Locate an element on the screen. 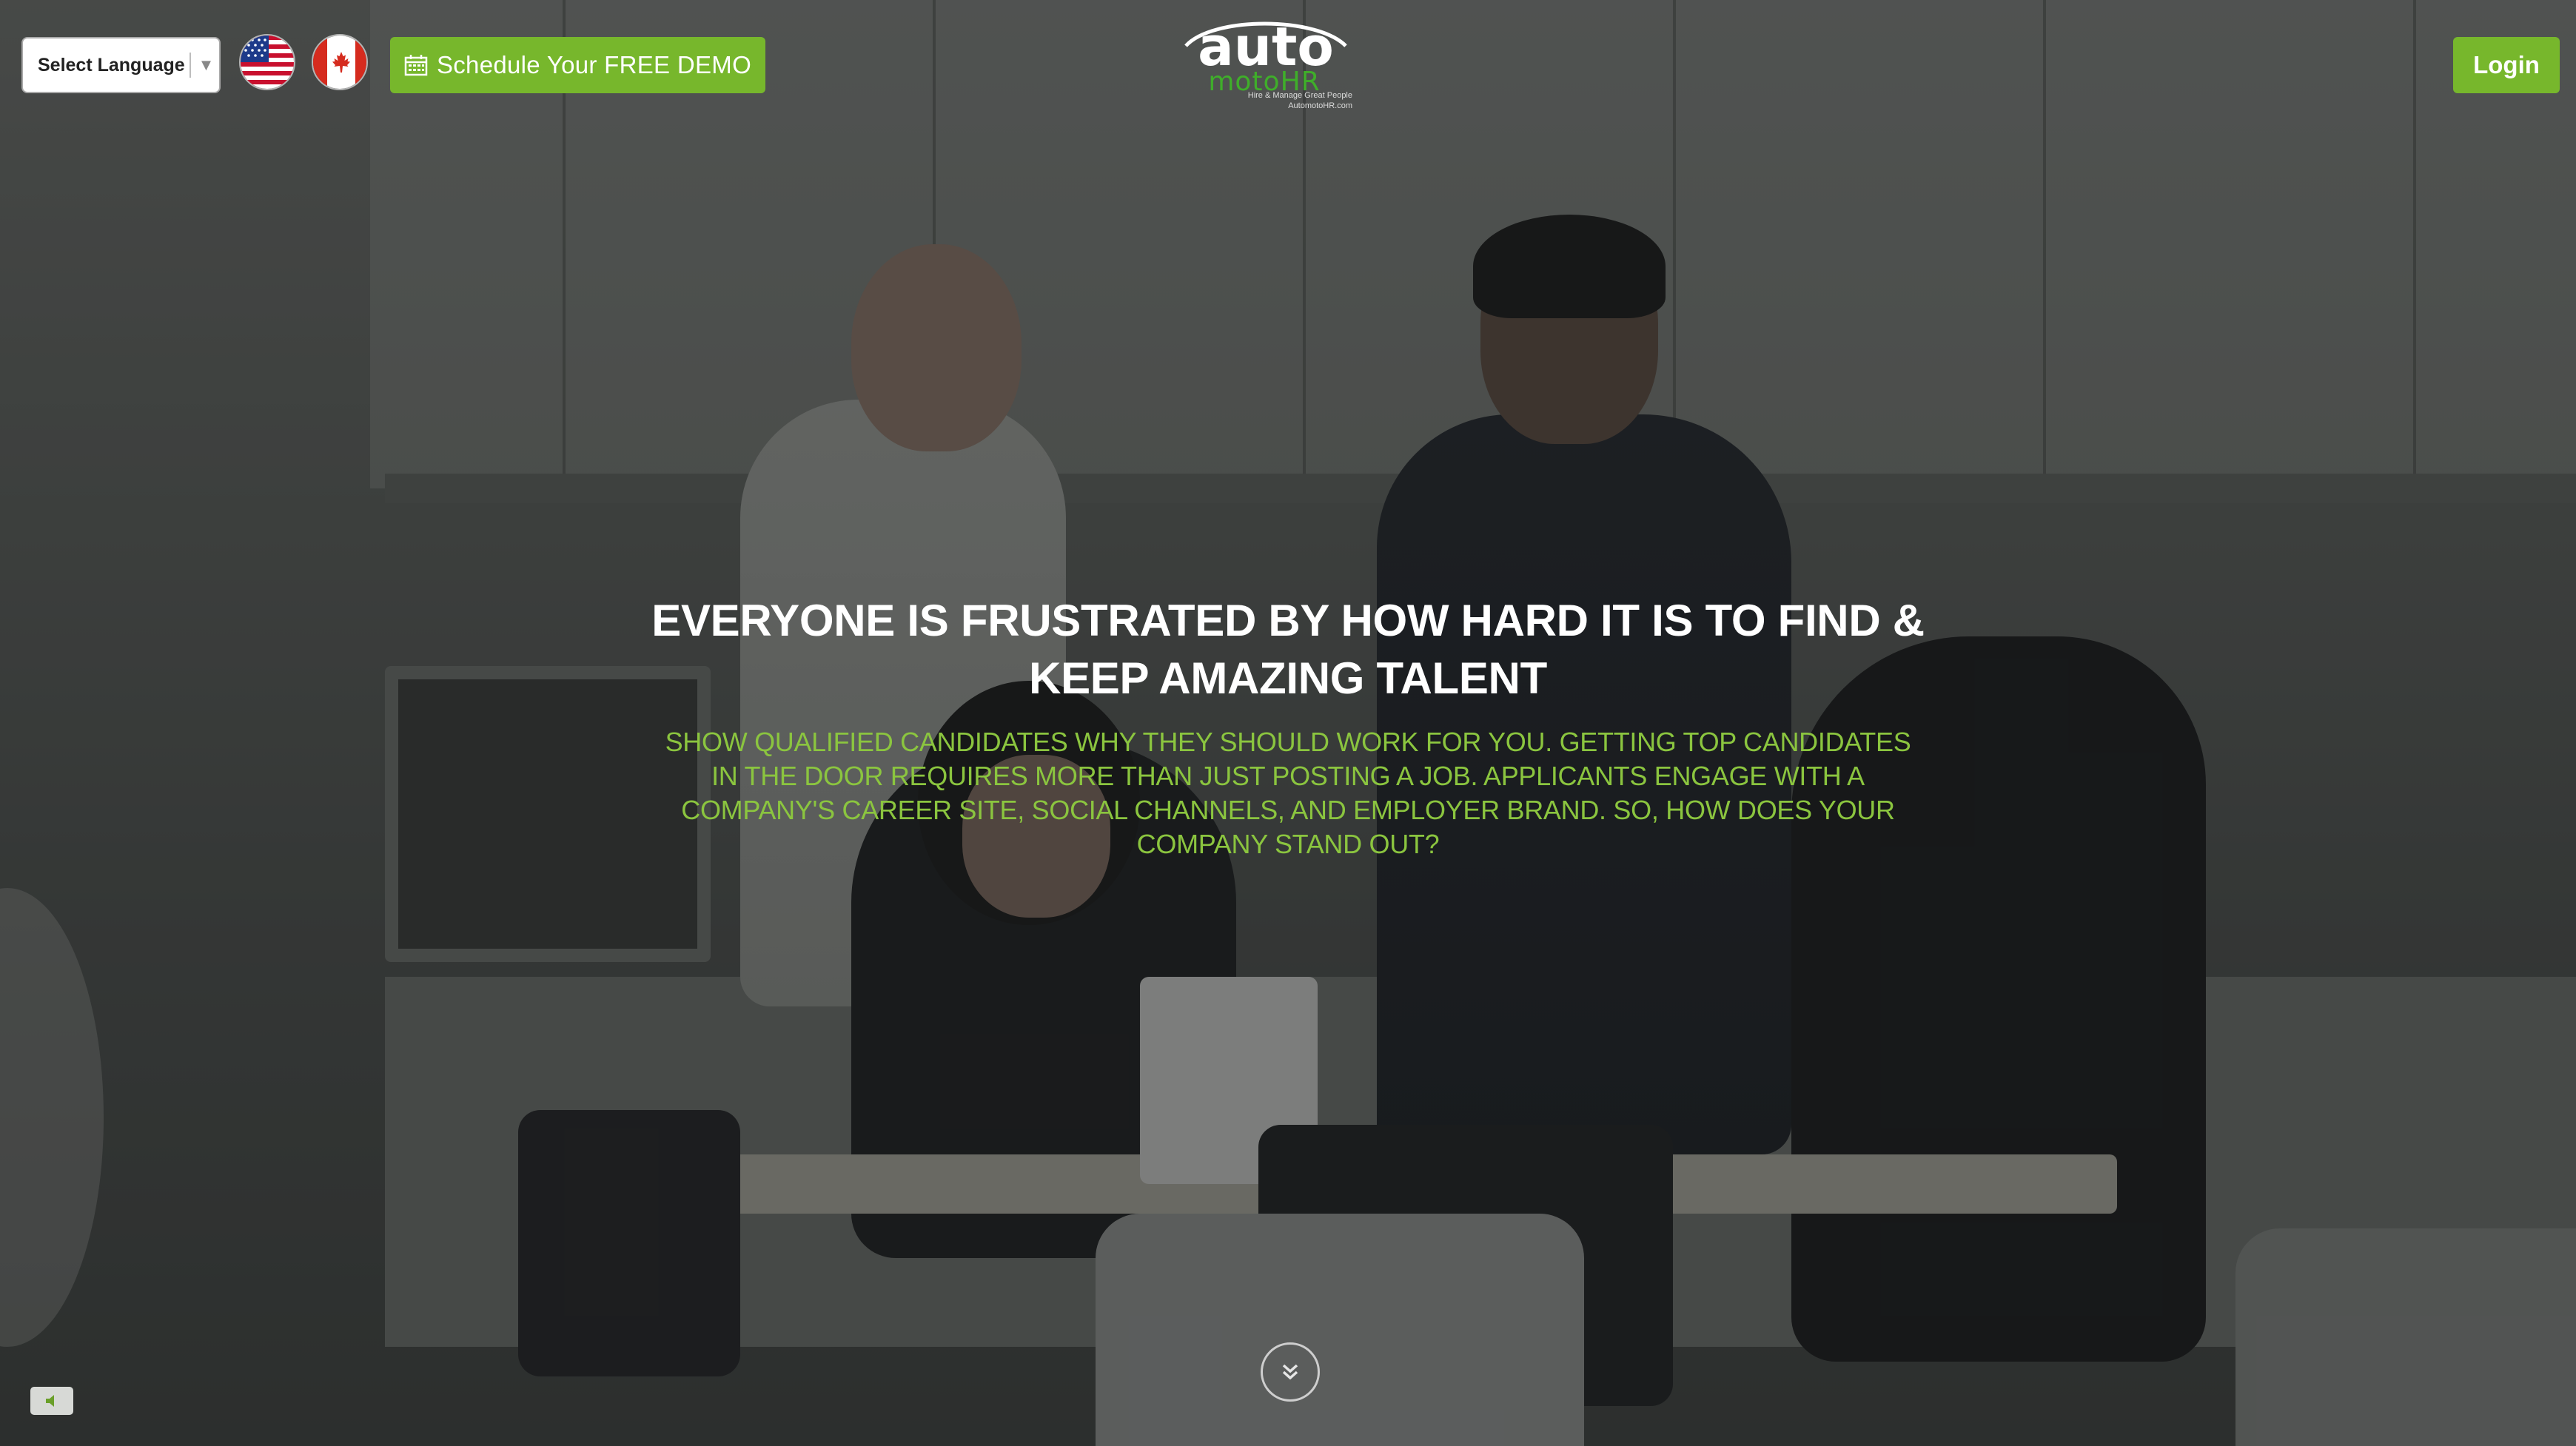  language-select: Select Language ▼ is located at coordinates (121, 65).